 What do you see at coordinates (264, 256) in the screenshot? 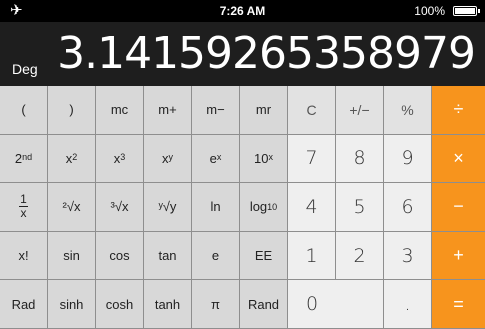
I see `ee-key: EE` at bounding box center [264, 256].